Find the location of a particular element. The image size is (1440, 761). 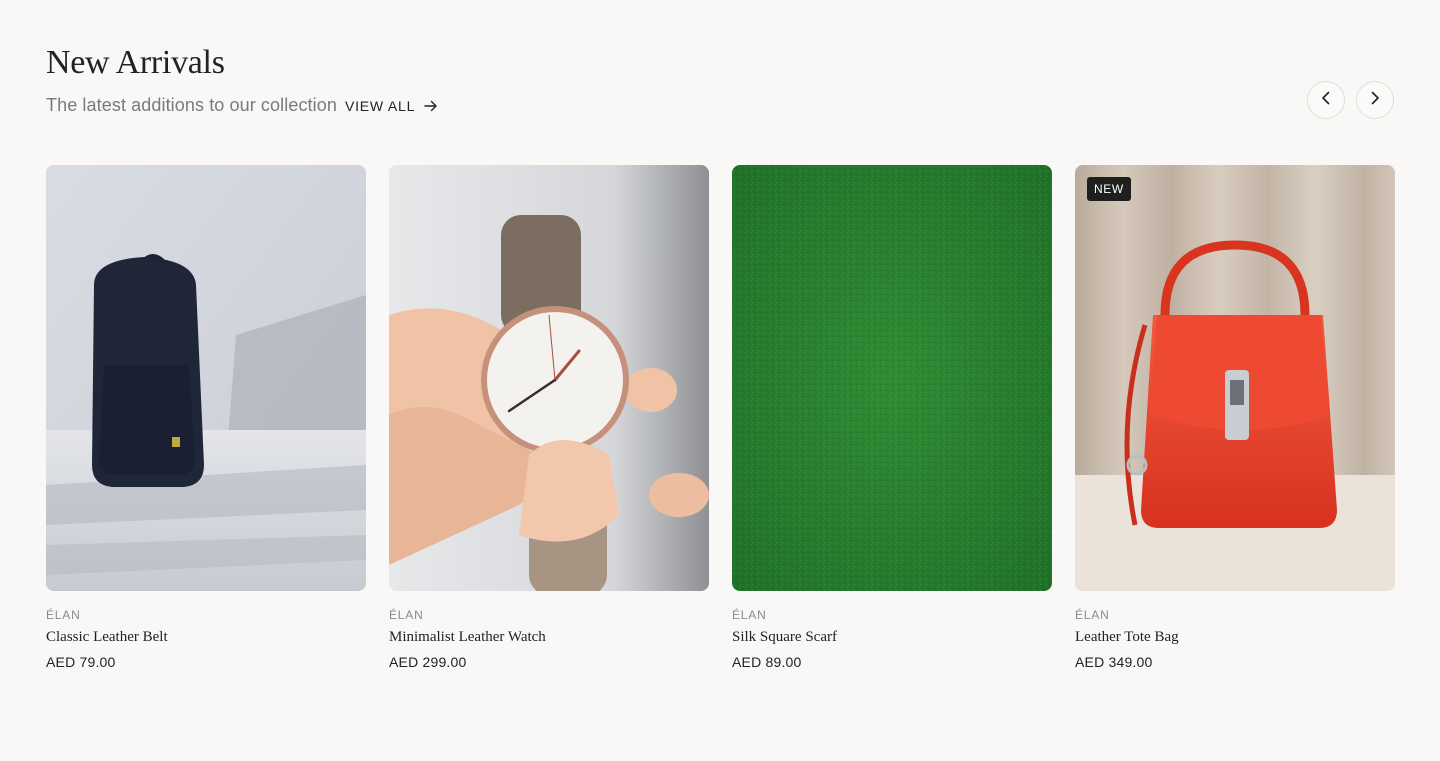

scarf-image is located at coordinates (892, 378).